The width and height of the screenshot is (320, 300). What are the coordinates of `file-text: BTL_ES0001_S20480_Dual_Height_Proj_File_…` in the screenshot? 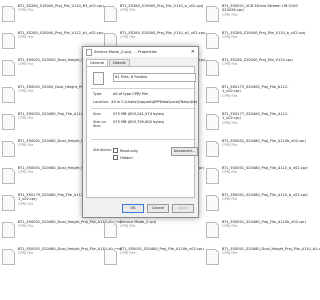 It's located at (271, 251).